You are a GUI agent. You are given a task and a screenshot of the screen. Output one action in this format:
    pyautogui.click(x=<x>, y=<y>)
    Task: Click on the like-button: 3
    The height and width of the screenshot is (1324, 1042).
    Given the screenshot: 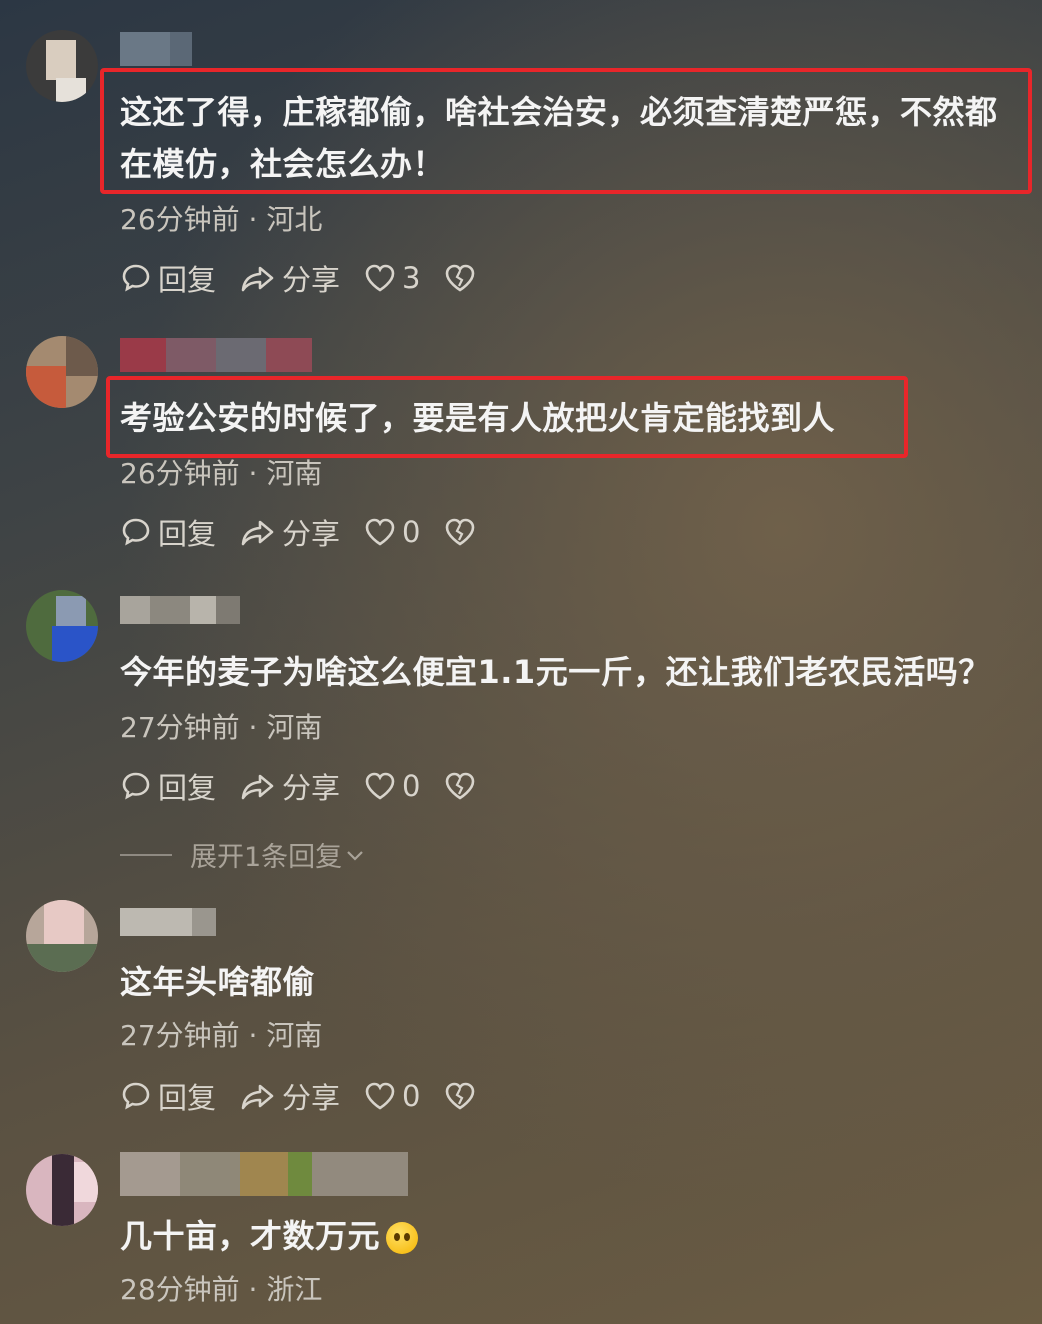 What is the action you would take?
    pyautogui.click(x=392, y=278)
    